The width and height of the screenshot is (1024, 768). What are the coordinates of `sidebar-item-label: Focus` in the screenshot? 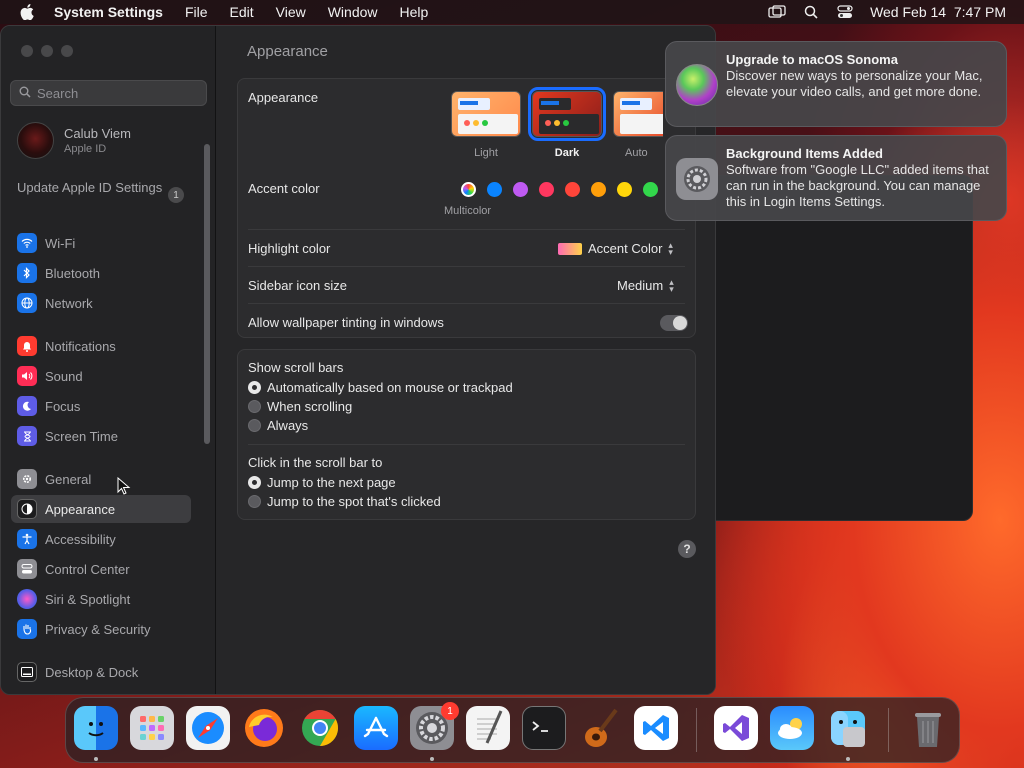 It's located at (63, 406).